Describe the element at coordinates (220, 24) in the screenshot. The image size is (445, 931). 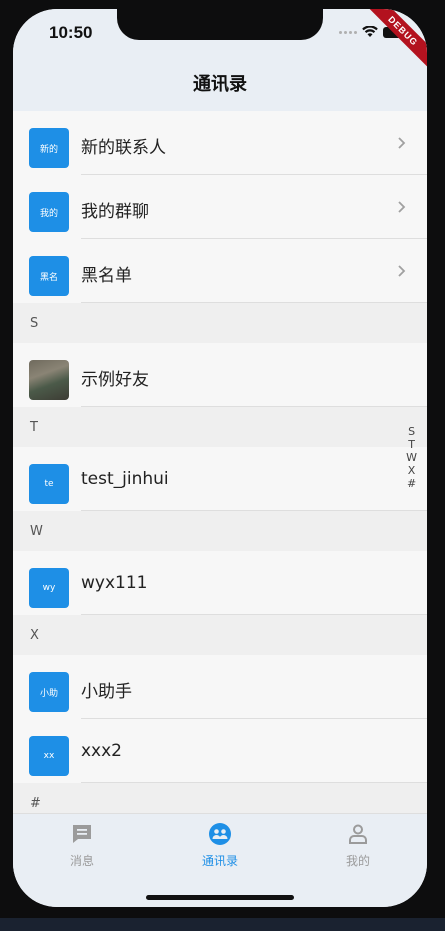
I see `notch` at that location.